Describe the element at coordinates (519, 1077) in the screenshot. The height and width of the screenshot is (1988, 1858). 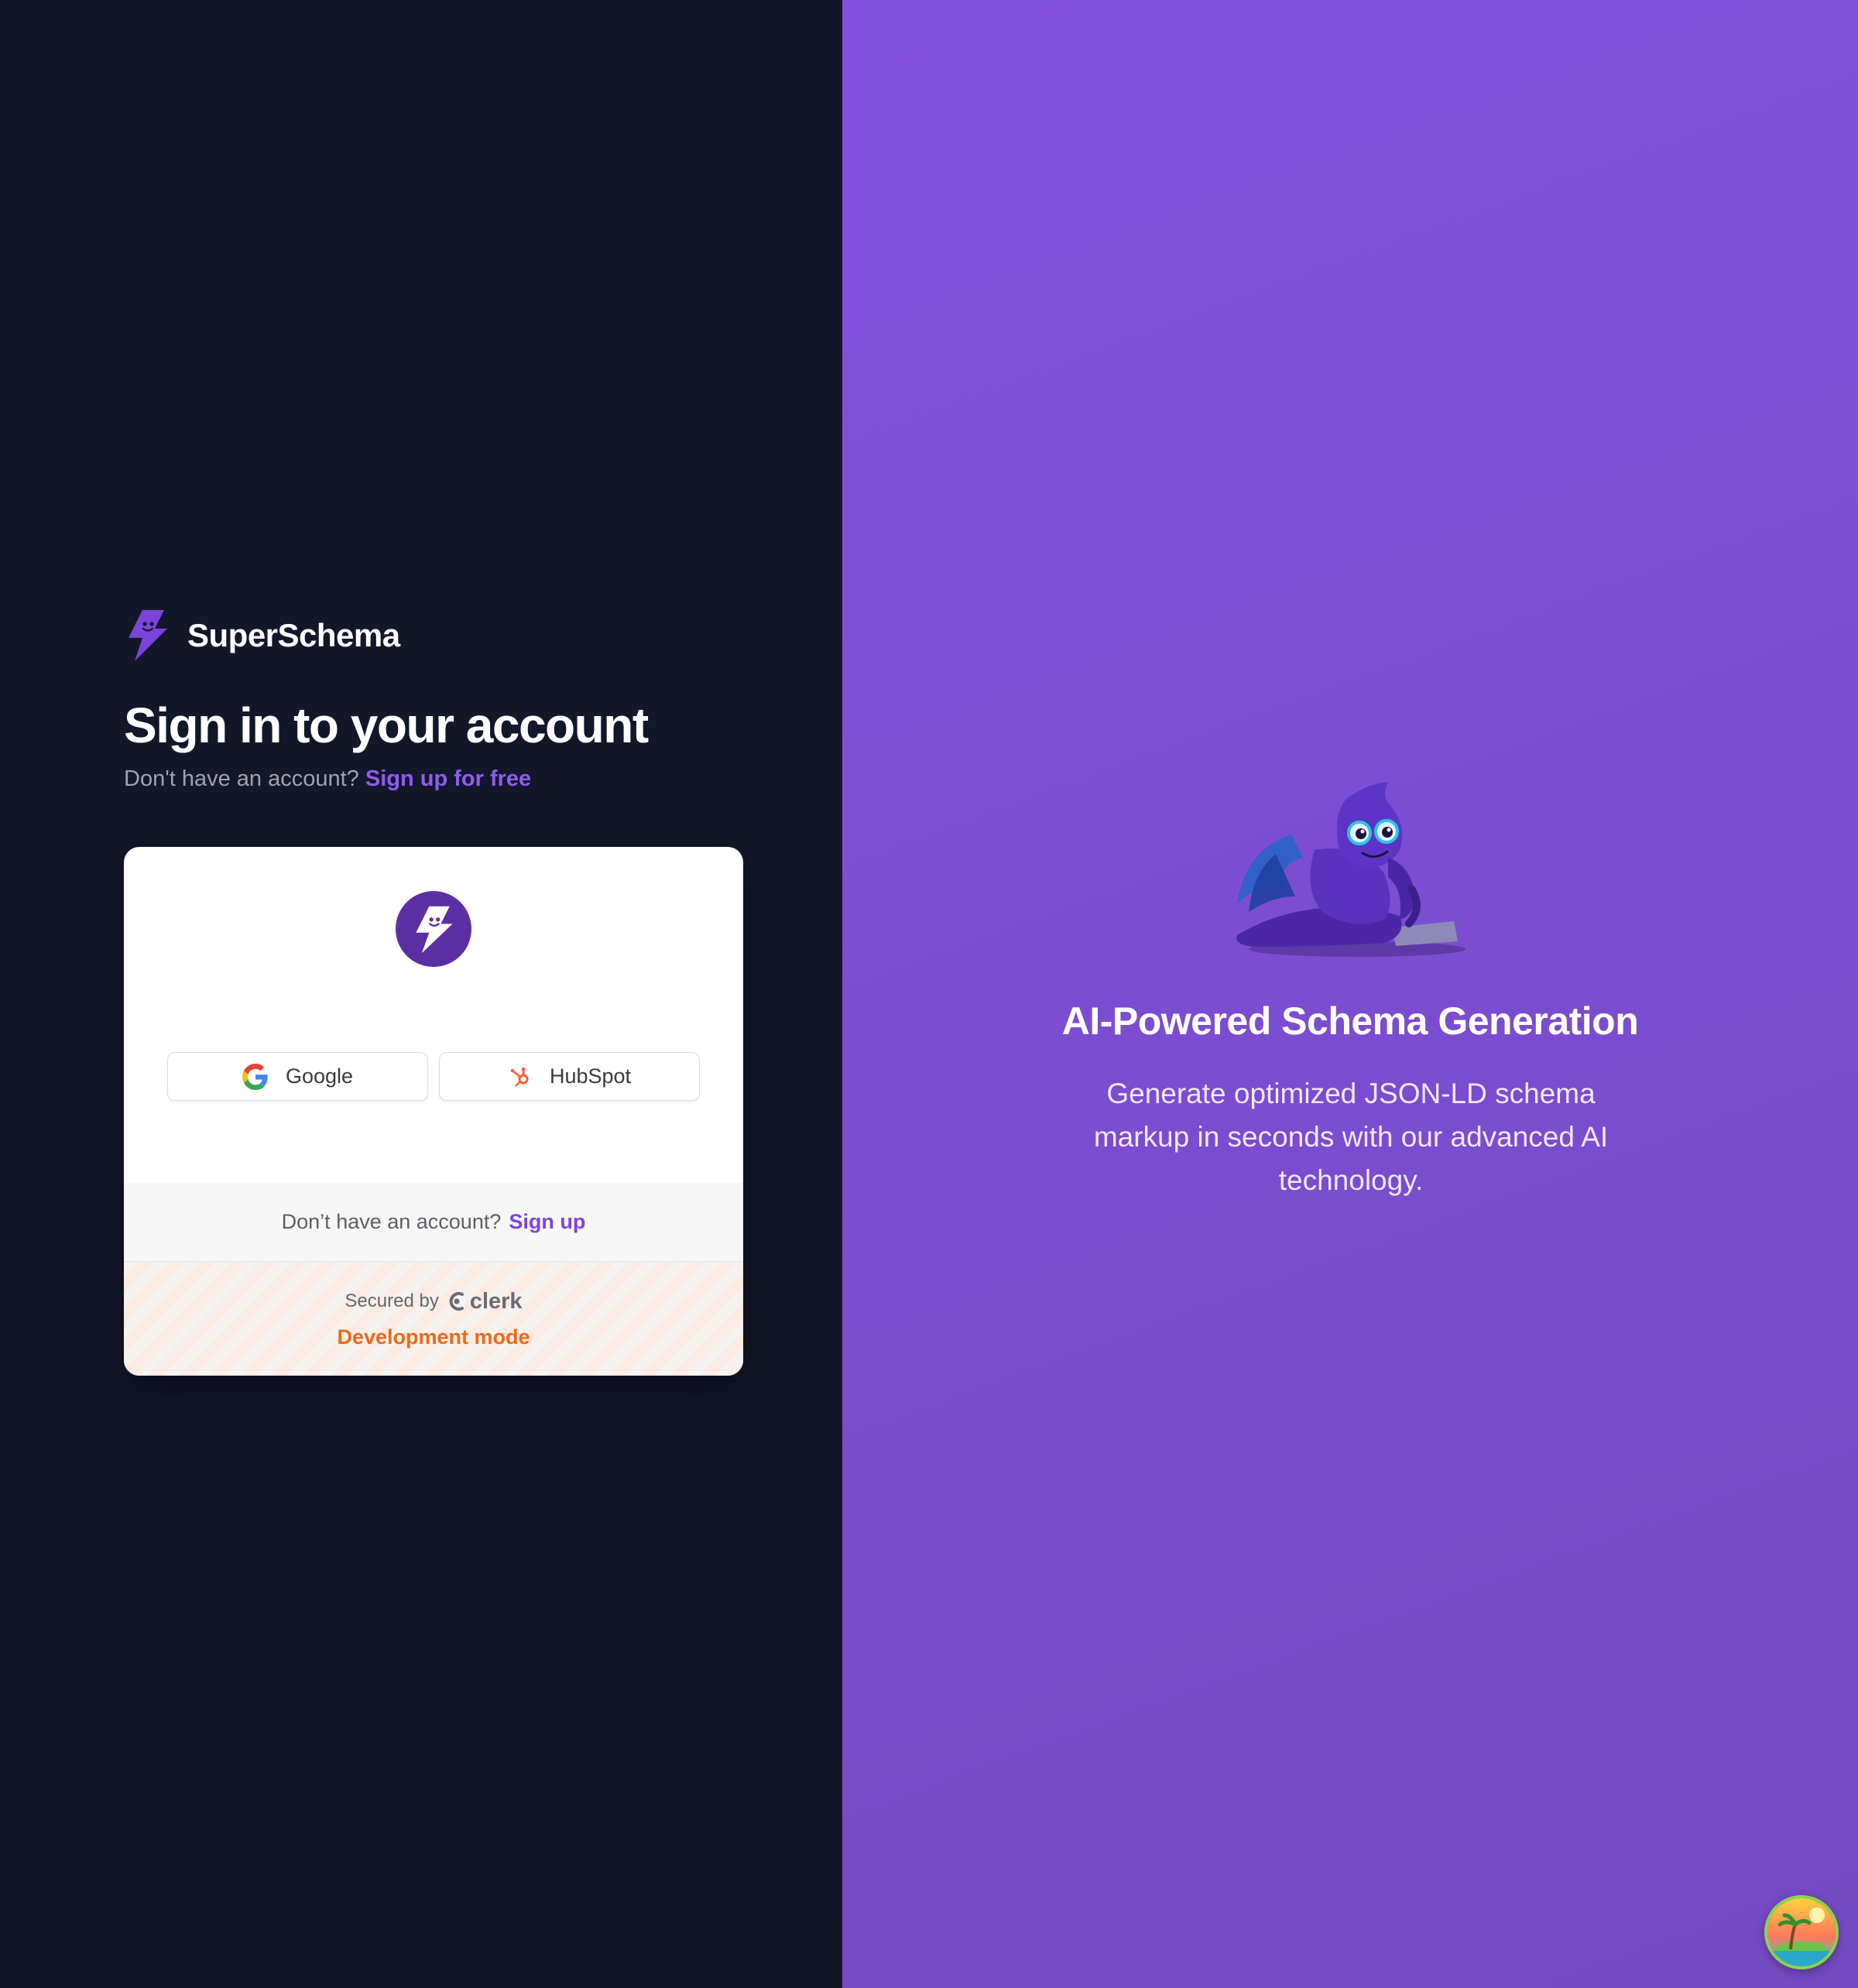
I see `hubspot-icon` at that location.